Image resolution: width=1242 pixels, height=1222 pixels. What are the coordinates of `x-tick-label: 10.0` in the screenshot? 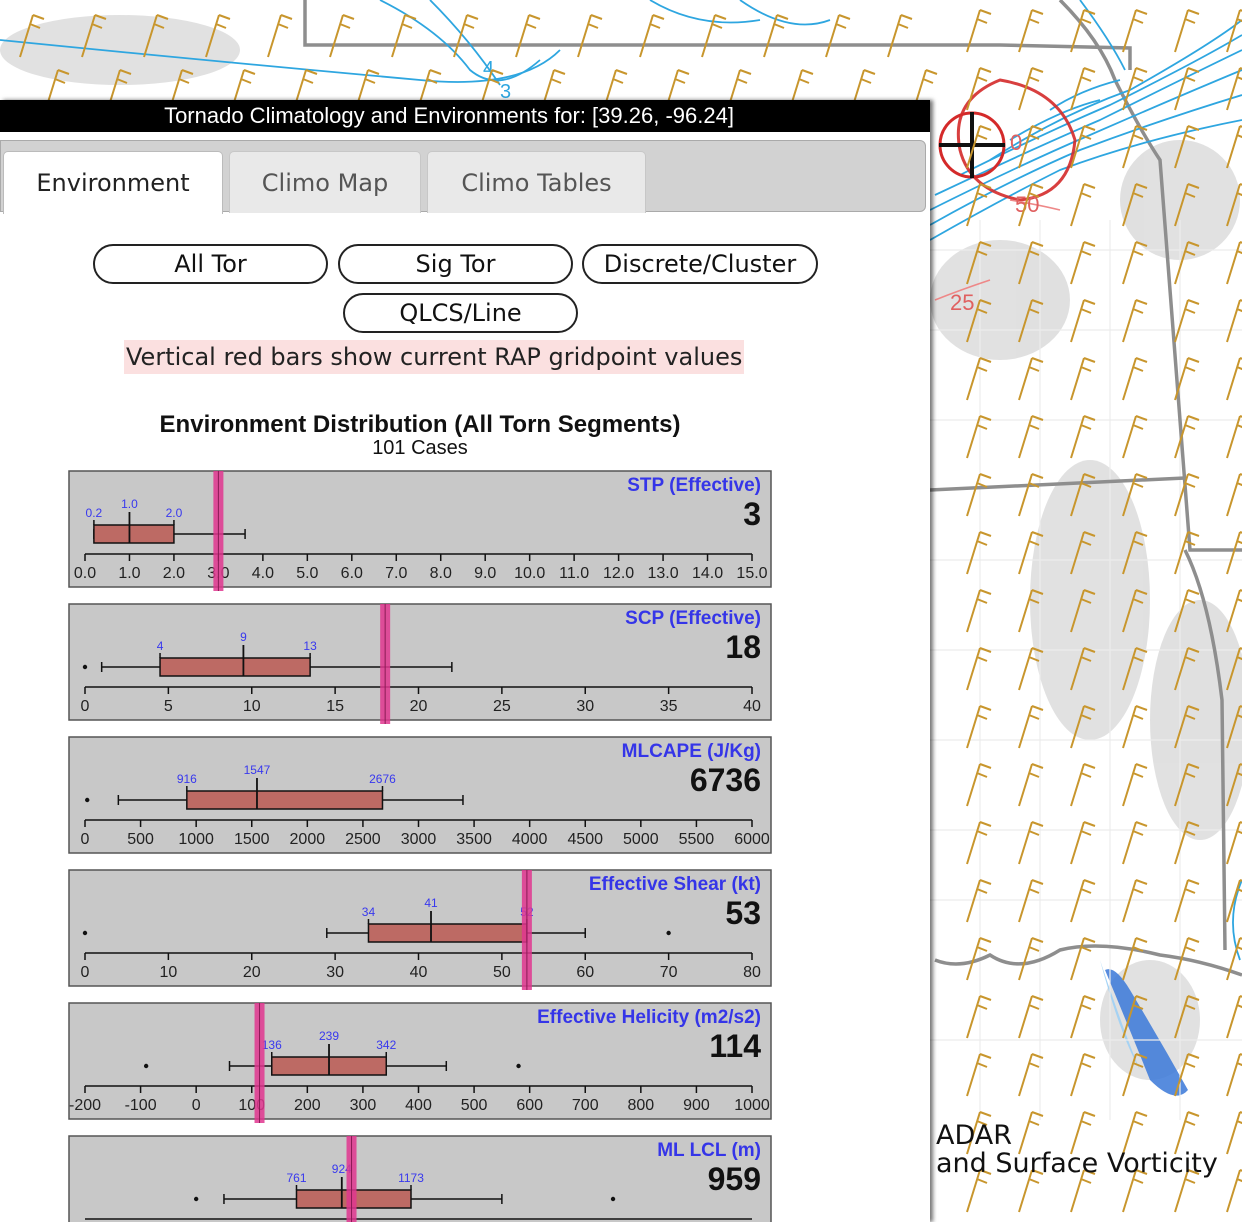 It's located at (529, 573).